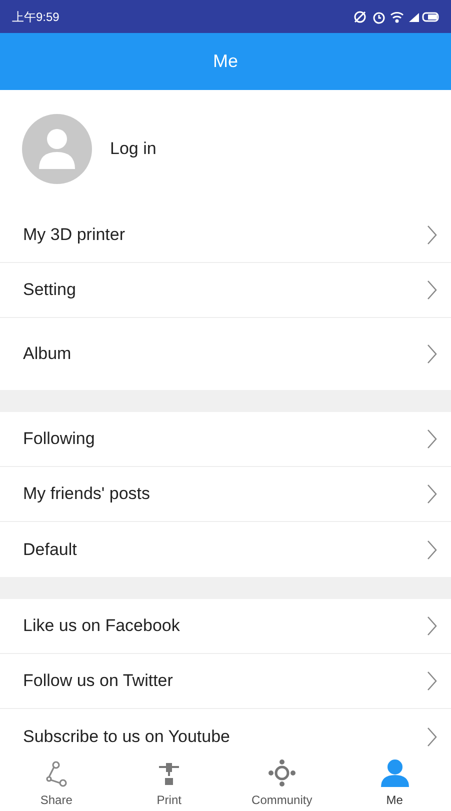  What do you see at coordinates (126, 737) in the screenshot?
I see `menu-label: Subscribe to us on Youtube` at bounding box center [126, 737].